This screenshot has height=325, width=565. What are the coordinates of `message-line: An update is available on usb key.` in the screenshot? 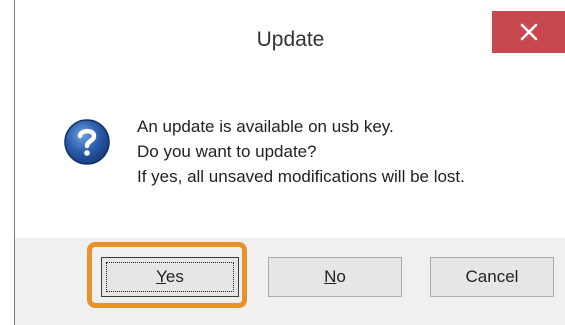 It's located at (265, 126).